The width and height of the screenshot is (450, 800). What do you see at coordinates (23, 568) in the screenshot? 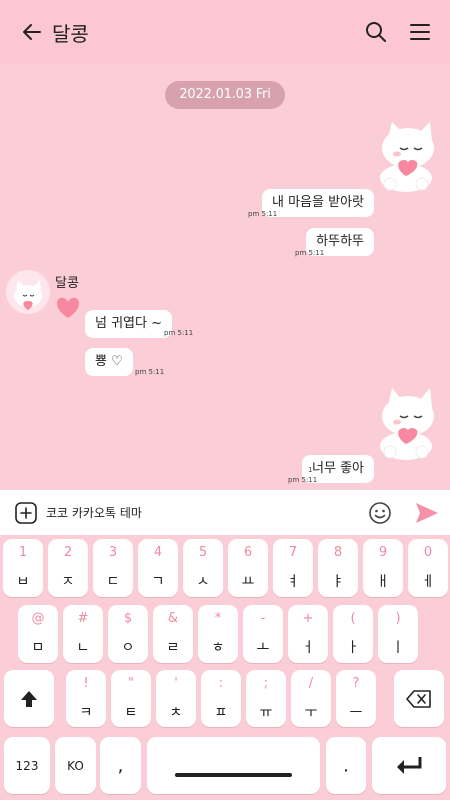
I see `letter-key: 1ㅂ` at bounding box center [23, 568].